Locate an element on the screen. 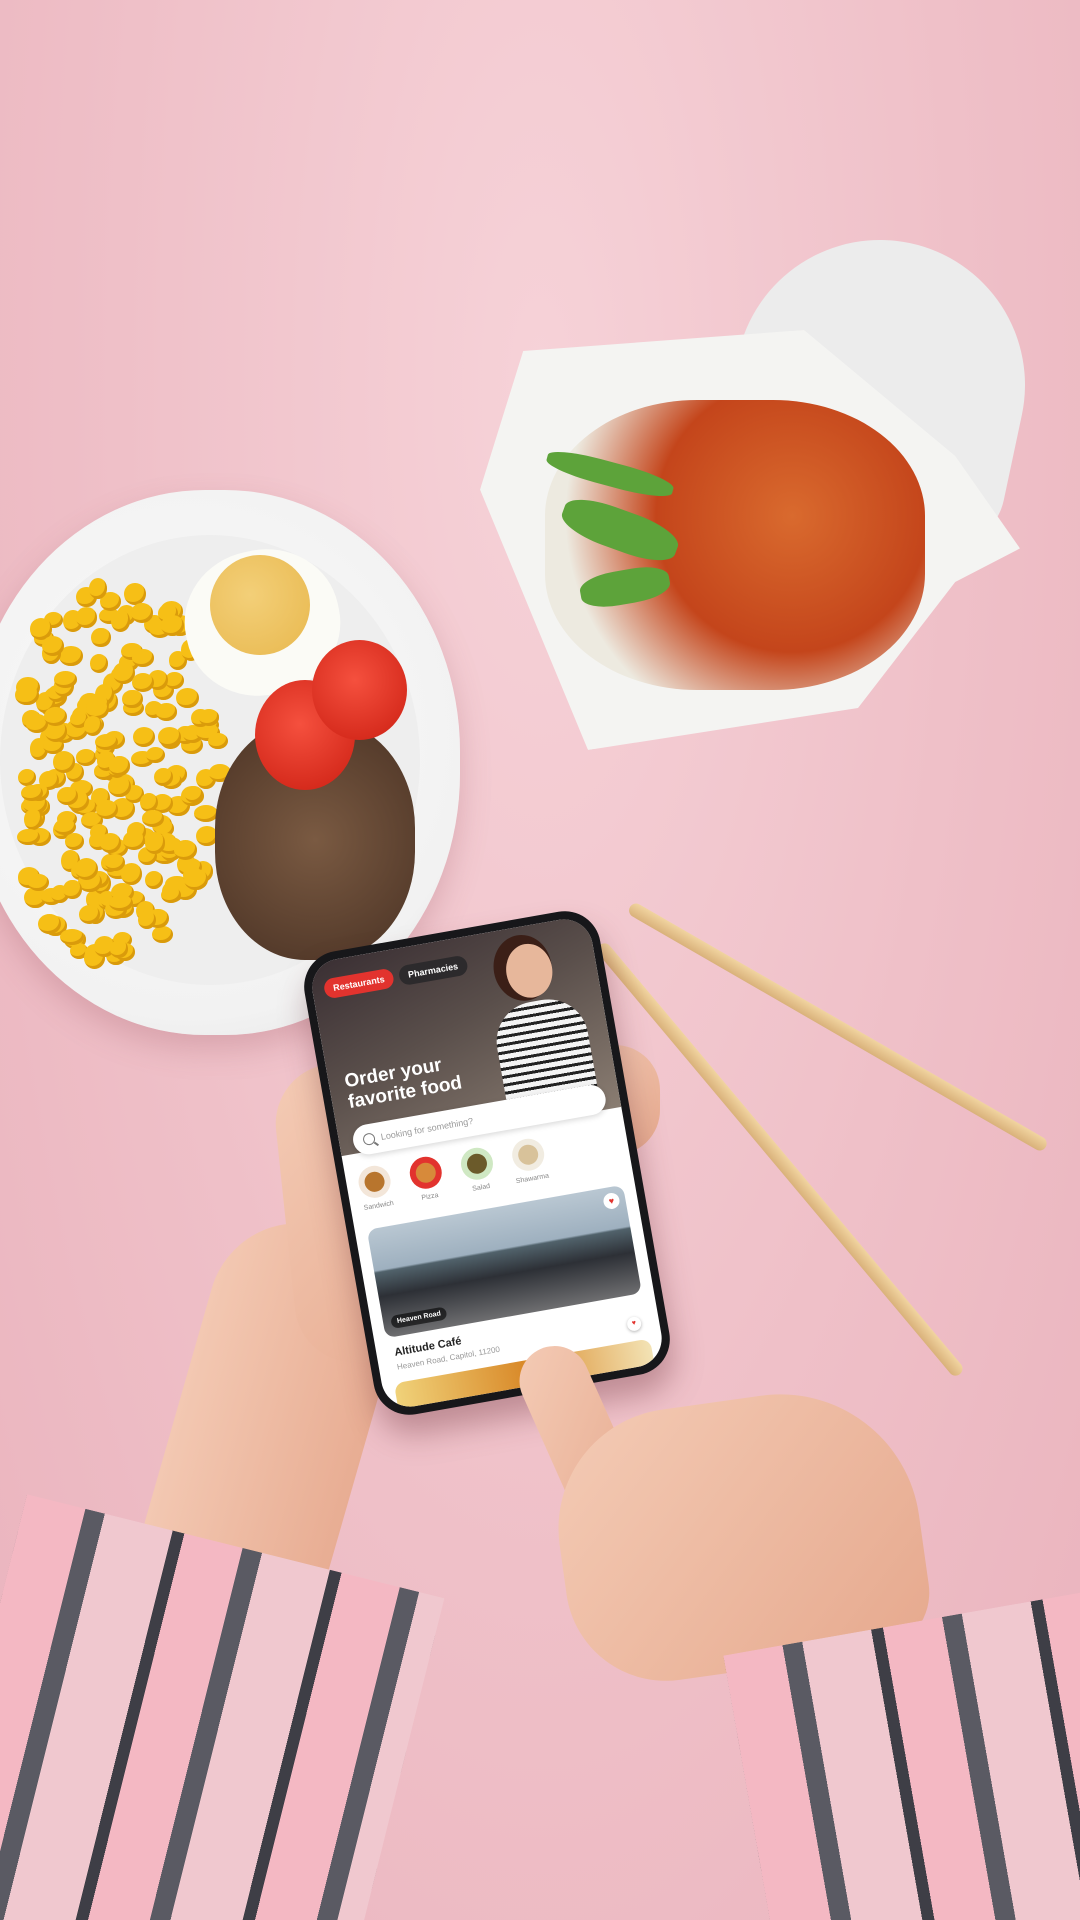  tab-pharmacies: Pharmacies is located at coordinates (433, 970).